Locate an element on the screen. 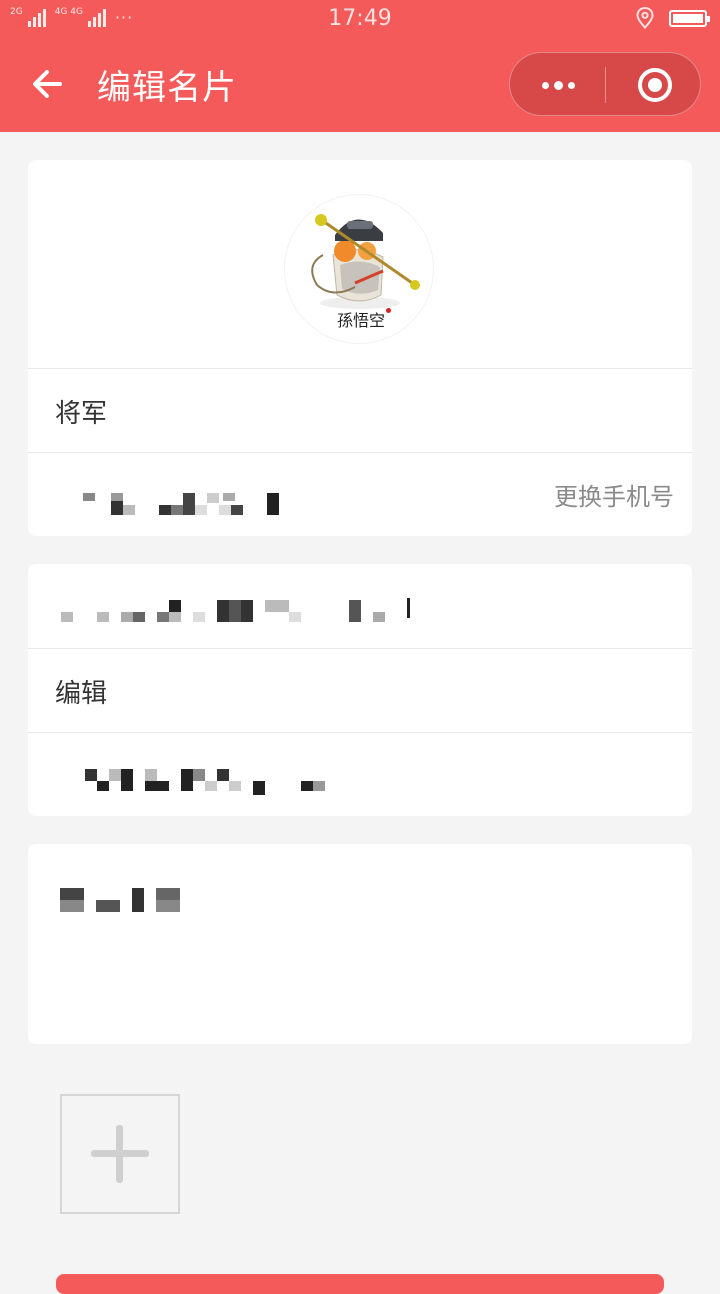 The image size is (720, 1294). nav-bar: 编辑名片 is located at coordinates (360, 85).